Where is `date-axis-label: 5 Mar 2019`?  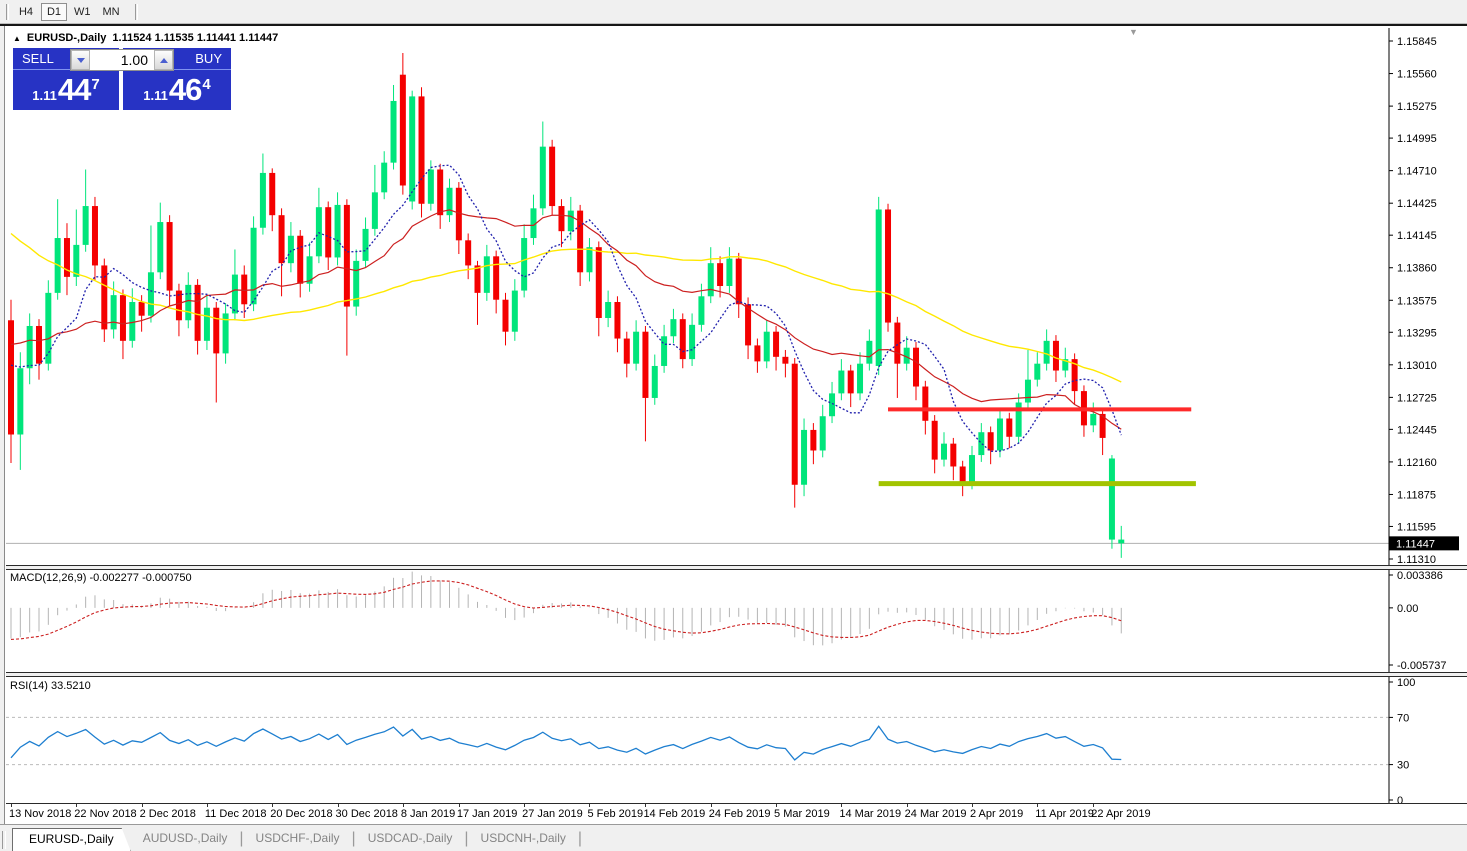
date-axis-label: 5 Mar 2019 is located at coordinates (802, 814).